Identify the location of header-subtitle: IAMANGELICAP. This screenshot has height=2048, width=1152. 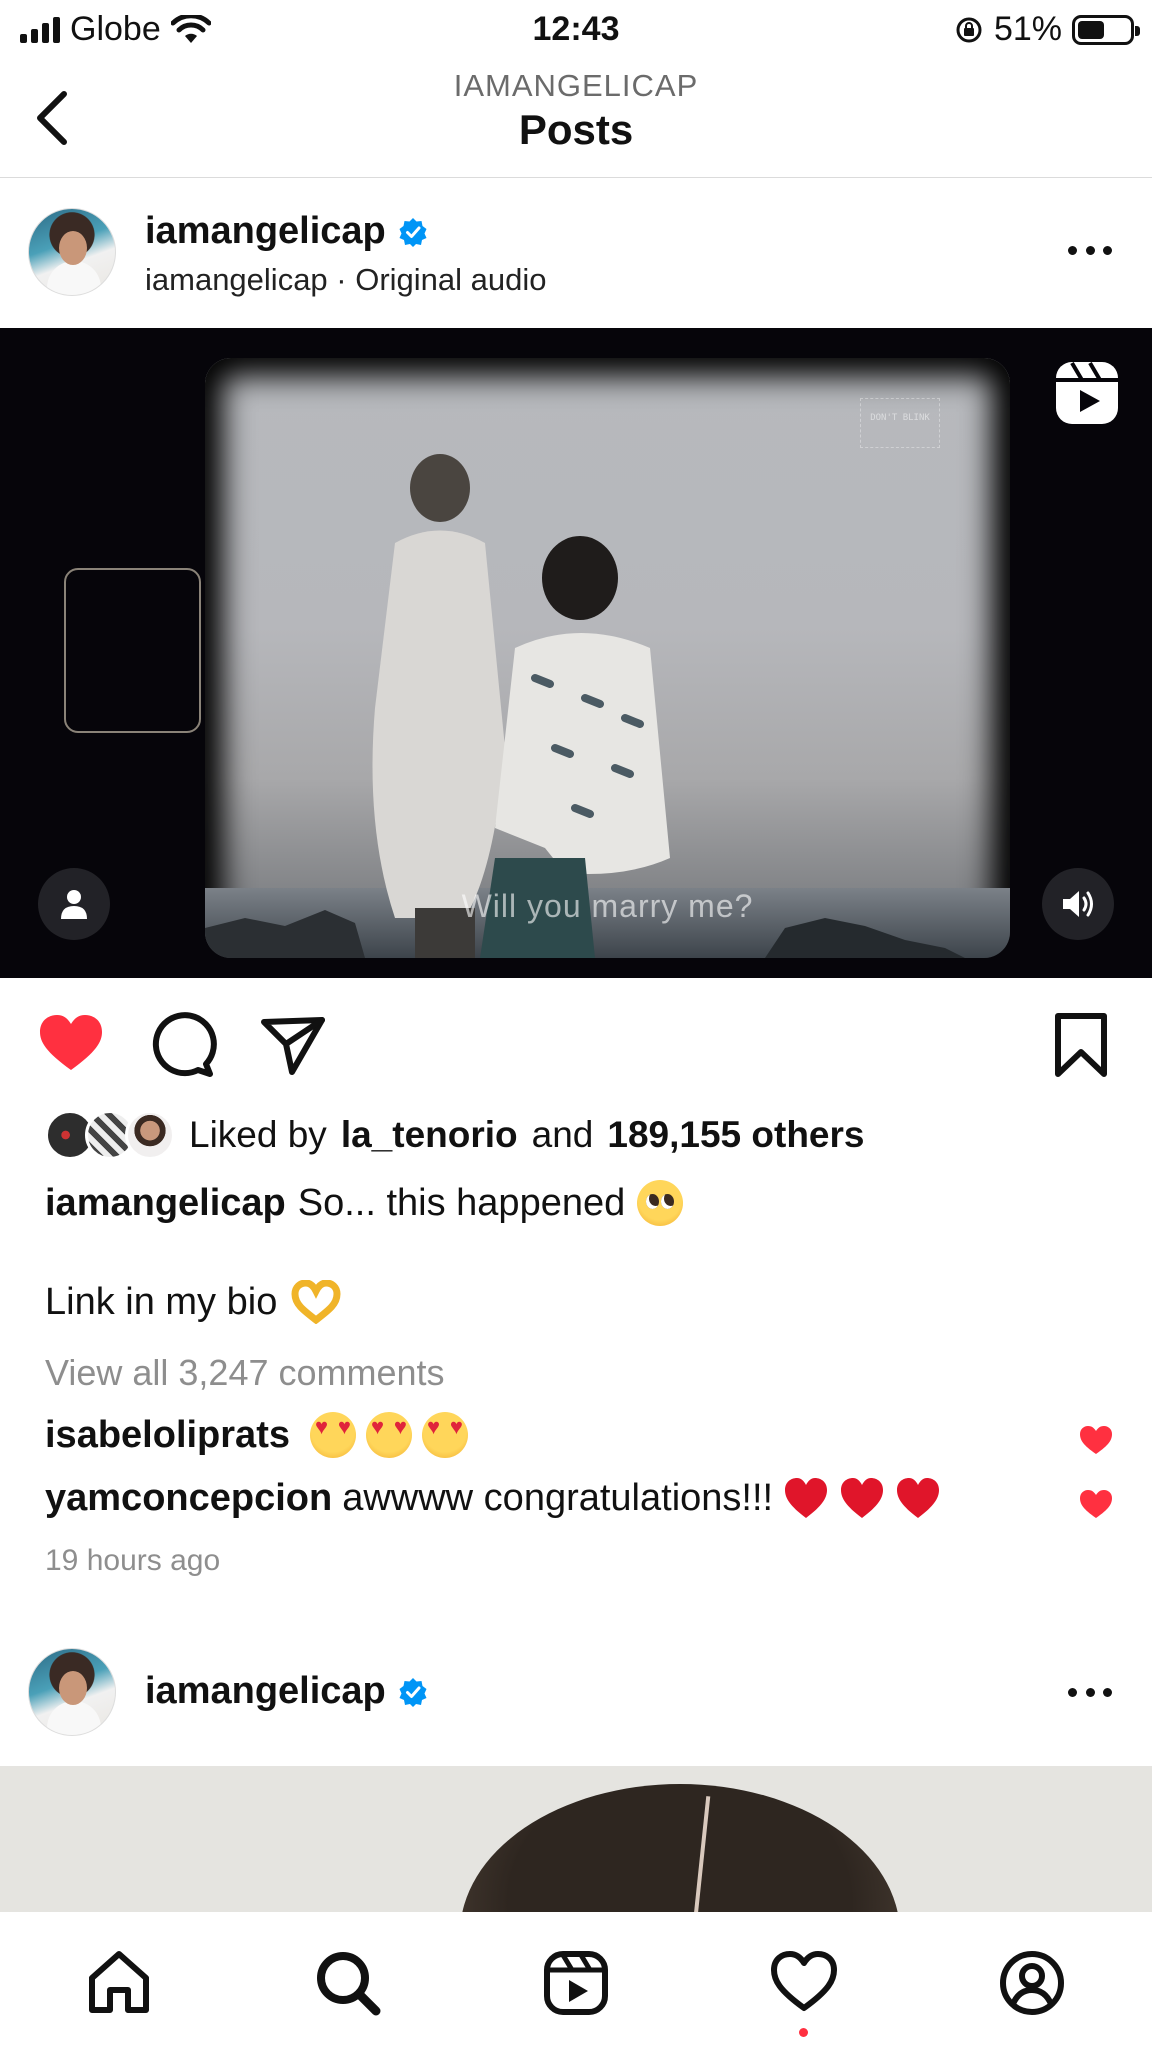
(576, 85).